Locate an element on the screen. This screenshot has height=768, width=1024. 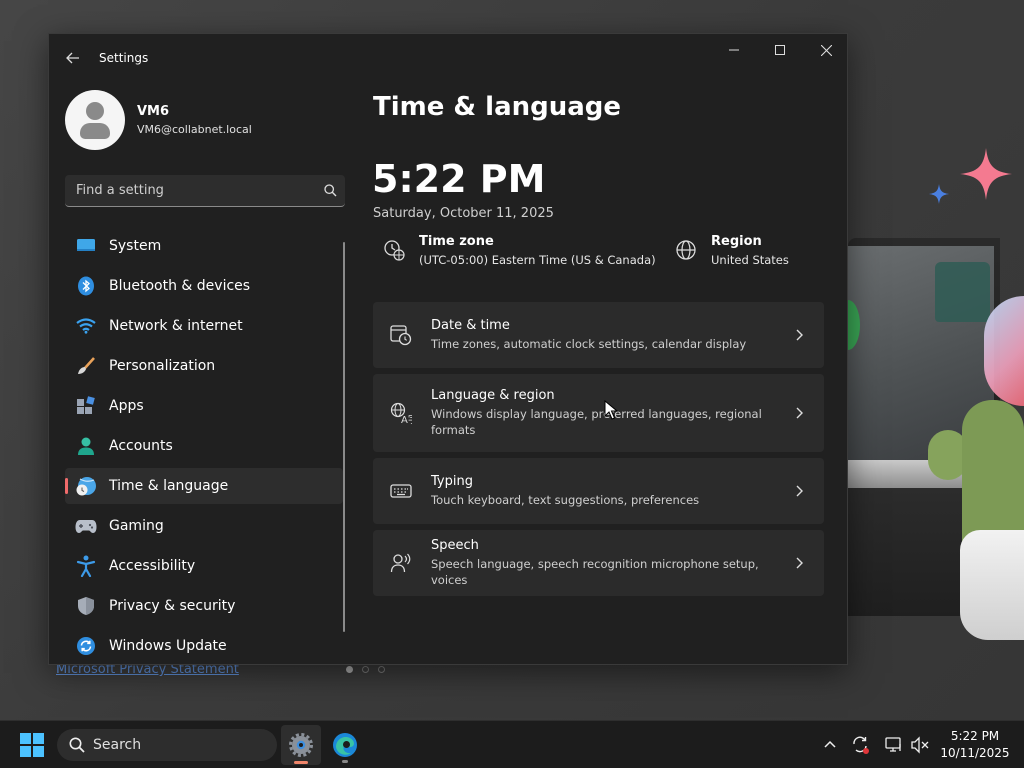
minimize-icon is located at coordinates (734, 50).